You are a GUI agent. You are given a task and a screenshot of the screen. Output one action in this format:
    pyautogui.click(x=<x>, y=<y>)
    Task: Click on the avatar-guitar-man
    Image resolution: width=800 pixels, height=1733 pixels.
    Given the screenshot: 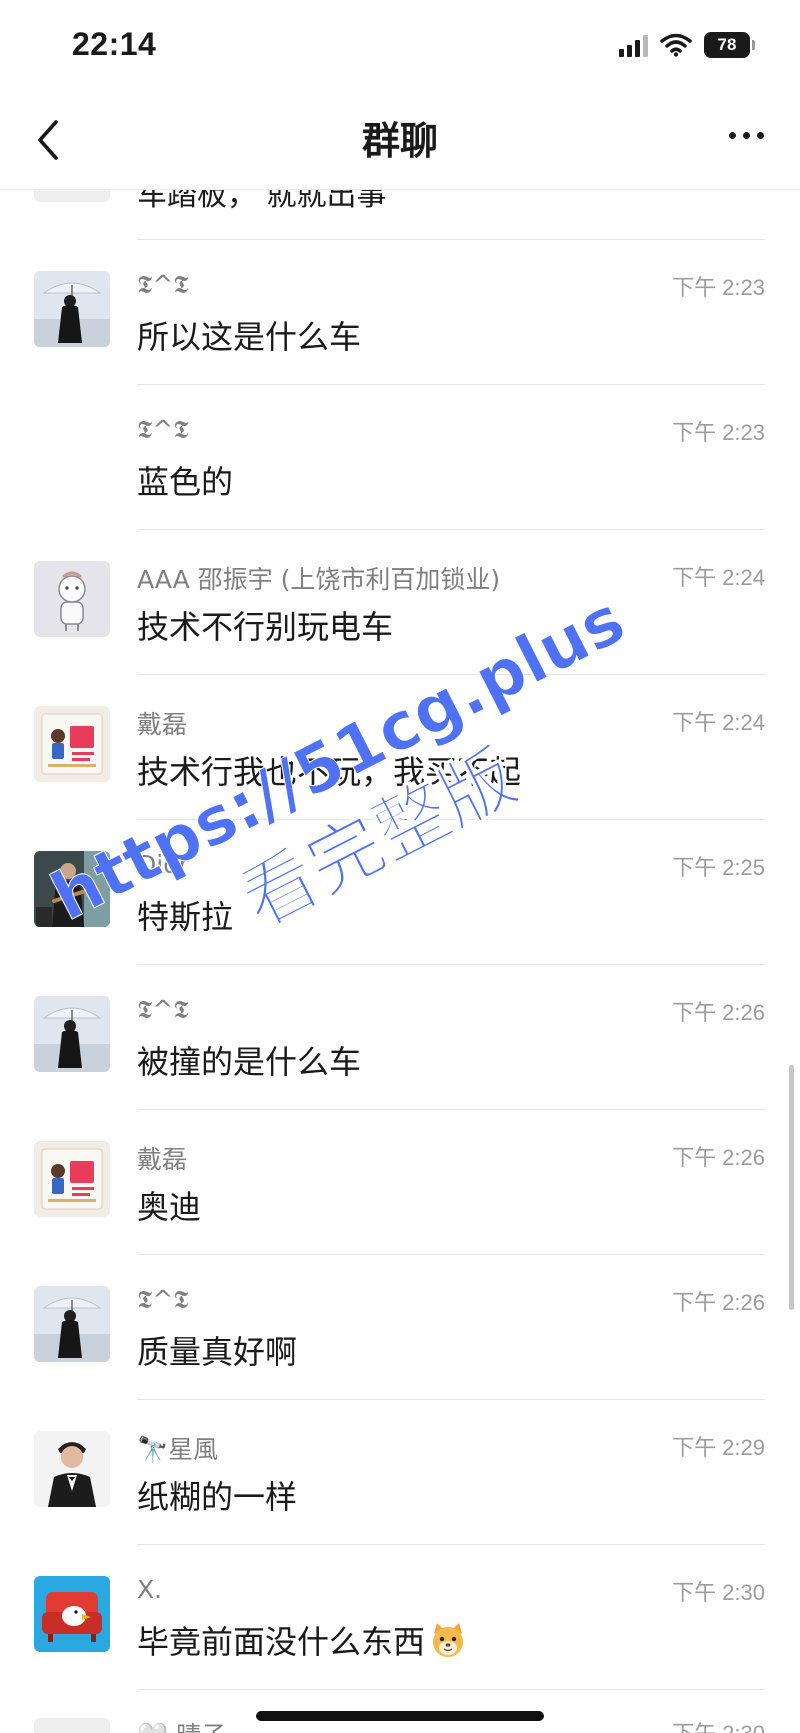 What is the action you would take?
    pyautogui.click(x=72, y=889)
    